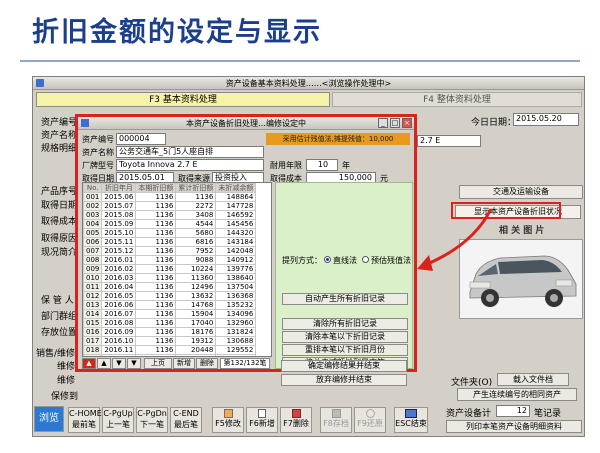 This screenshot has height=453, width=600. I want to click on category-button: 交通及运输设备, so click(521, 192).